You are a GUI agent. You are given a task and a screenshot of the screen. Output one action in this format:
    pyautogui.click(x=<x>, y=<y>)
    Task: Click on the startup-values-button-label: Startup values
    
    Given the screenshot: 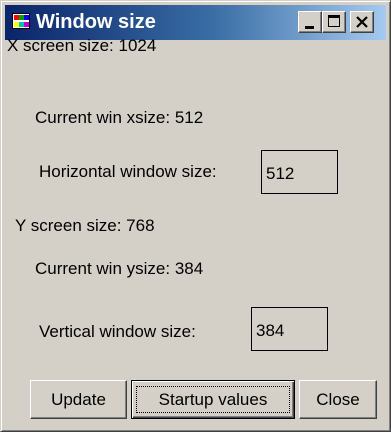 What is the action you would take?
    pyautogui.click(x=213, y=399)
    